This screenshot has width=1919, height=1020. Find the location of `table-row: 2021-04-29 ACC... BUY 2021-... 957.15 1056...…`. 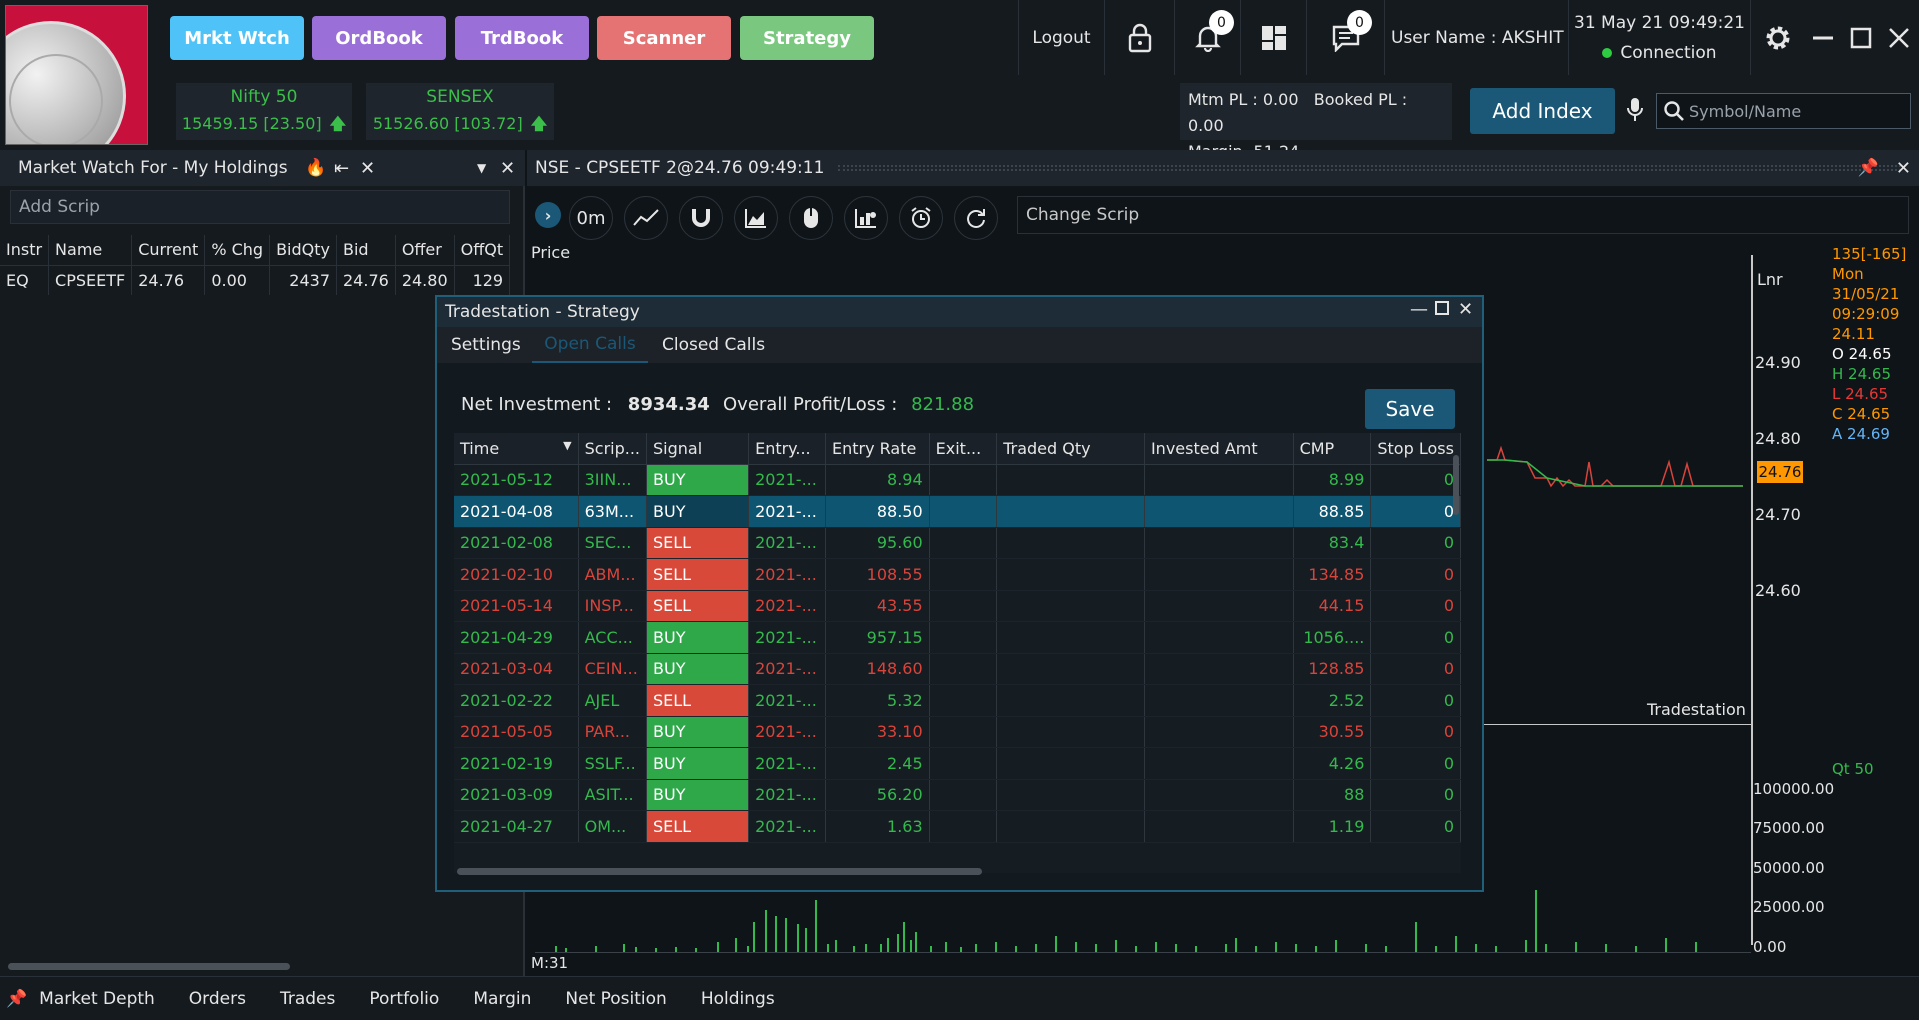

table-row: 2021-04-29 ACC... BUY 2021-... 957.15 1056...… is located at coordinates (957, 637).